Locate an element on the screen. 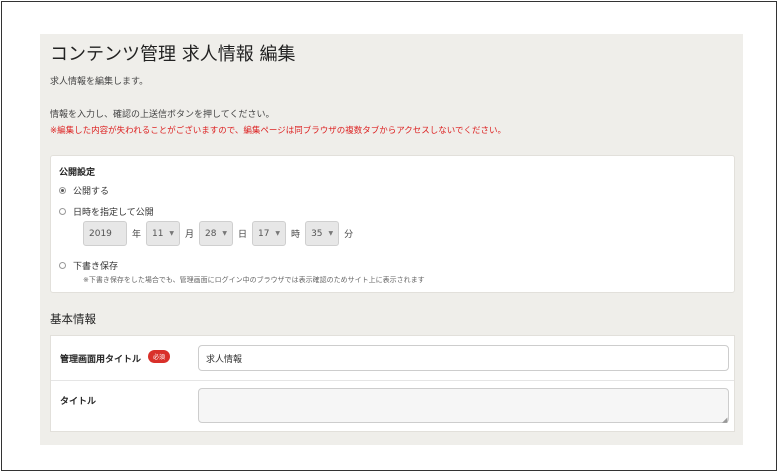 The width and height of the screenshot is (780, 474). day-value: 28 is located at coordinates (211, 233).